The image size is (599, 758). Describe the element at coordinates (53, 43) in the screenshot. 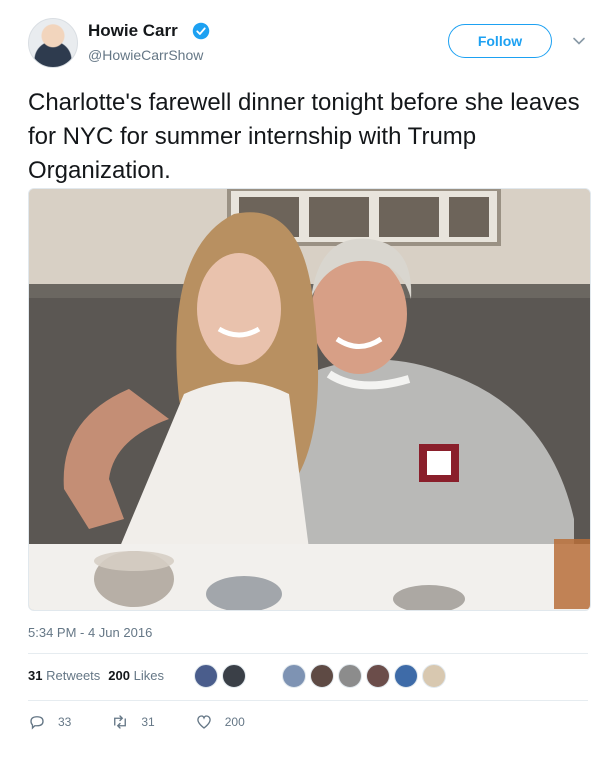

I see `author-avatar` at that location.